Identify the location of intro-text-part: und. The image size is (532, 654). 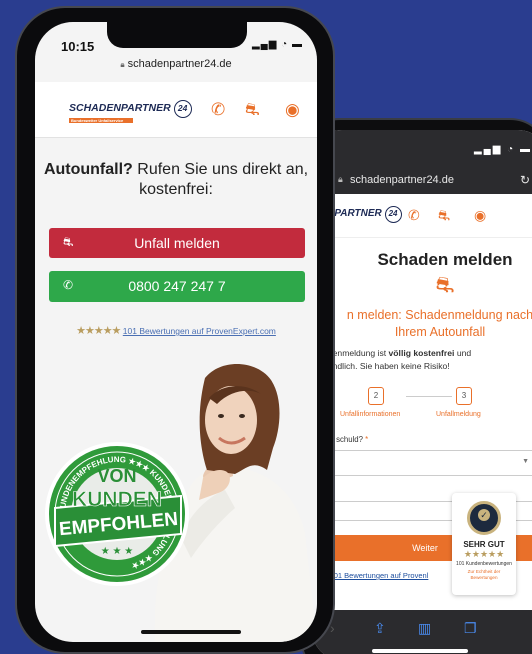
(463, 353).